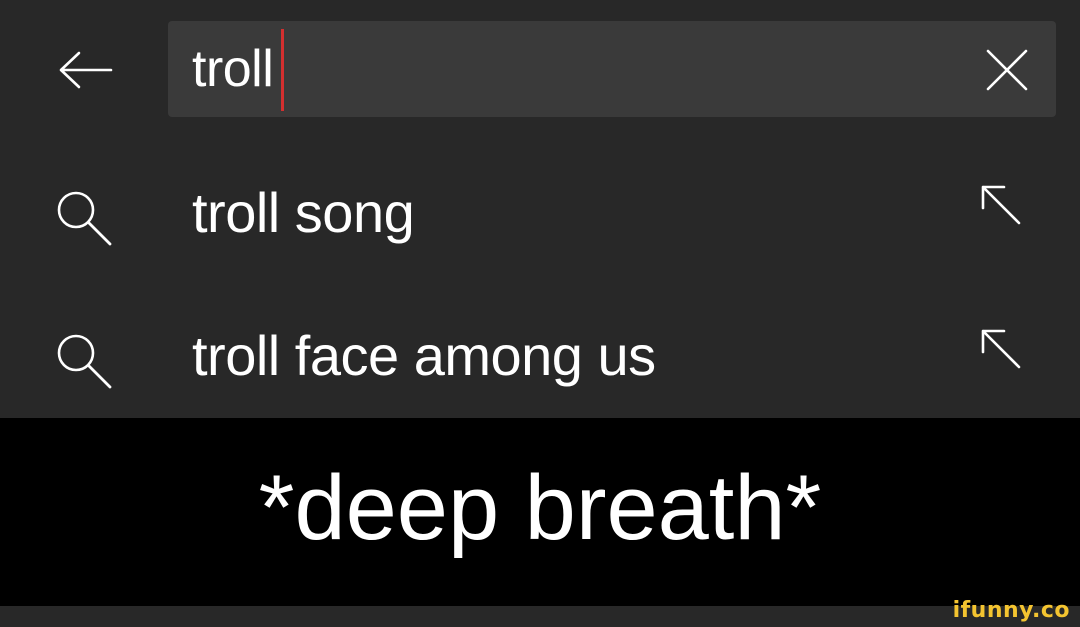 The image size is (1080, 627). What do you see at coordinates (1011, 610) in the screenshot?
I see `watermark-logo: ifunny.co` at bounding box center [1011, 610].